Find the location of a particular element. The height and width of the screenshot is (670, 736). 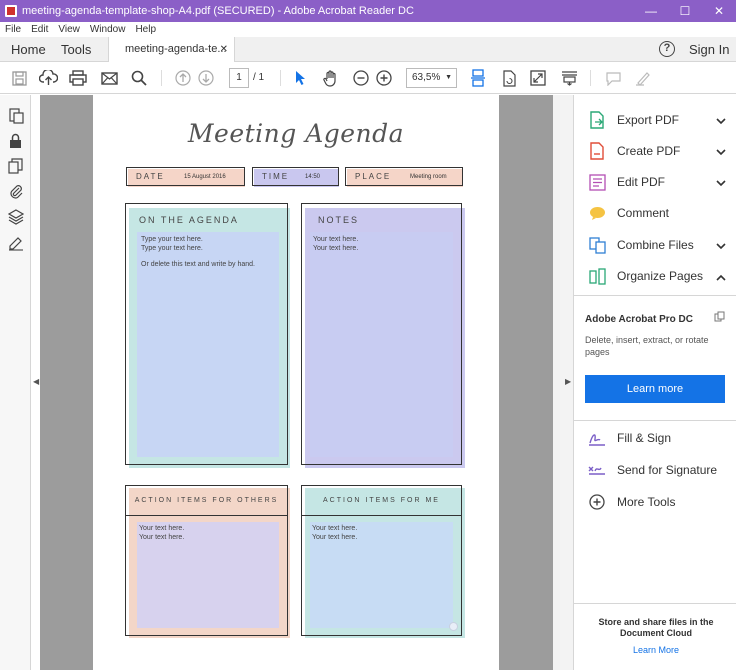

tool-send-signature: Send for Signature is located at coordinates (658, 470).